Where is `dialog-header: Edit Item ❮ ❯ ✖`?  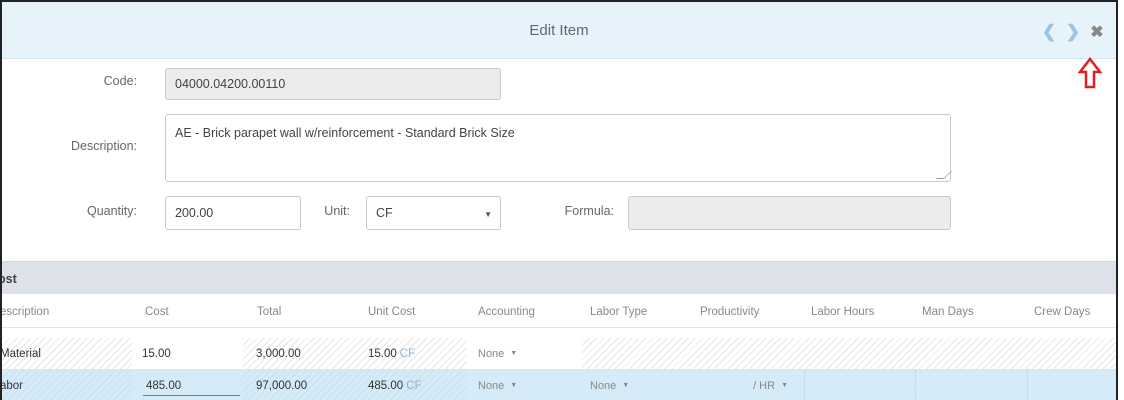
dialog-header: Edit Item ❮ ❯ ✖ is located at coordinates (559, 30).